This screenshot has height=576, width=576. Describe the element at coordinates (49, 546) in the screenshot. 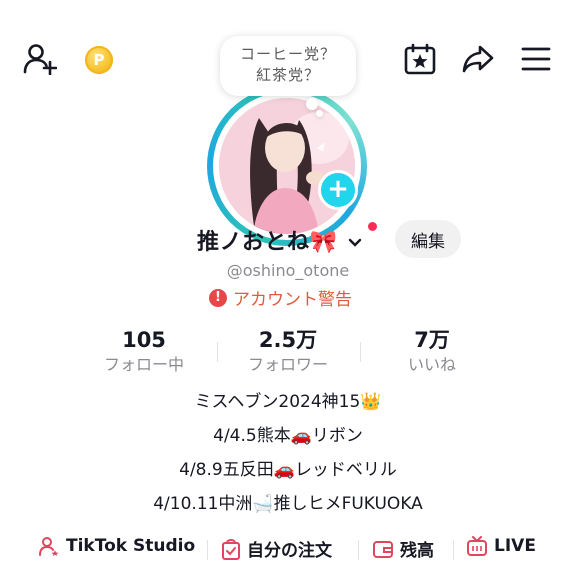

I see `studio-person-icon` at that location.